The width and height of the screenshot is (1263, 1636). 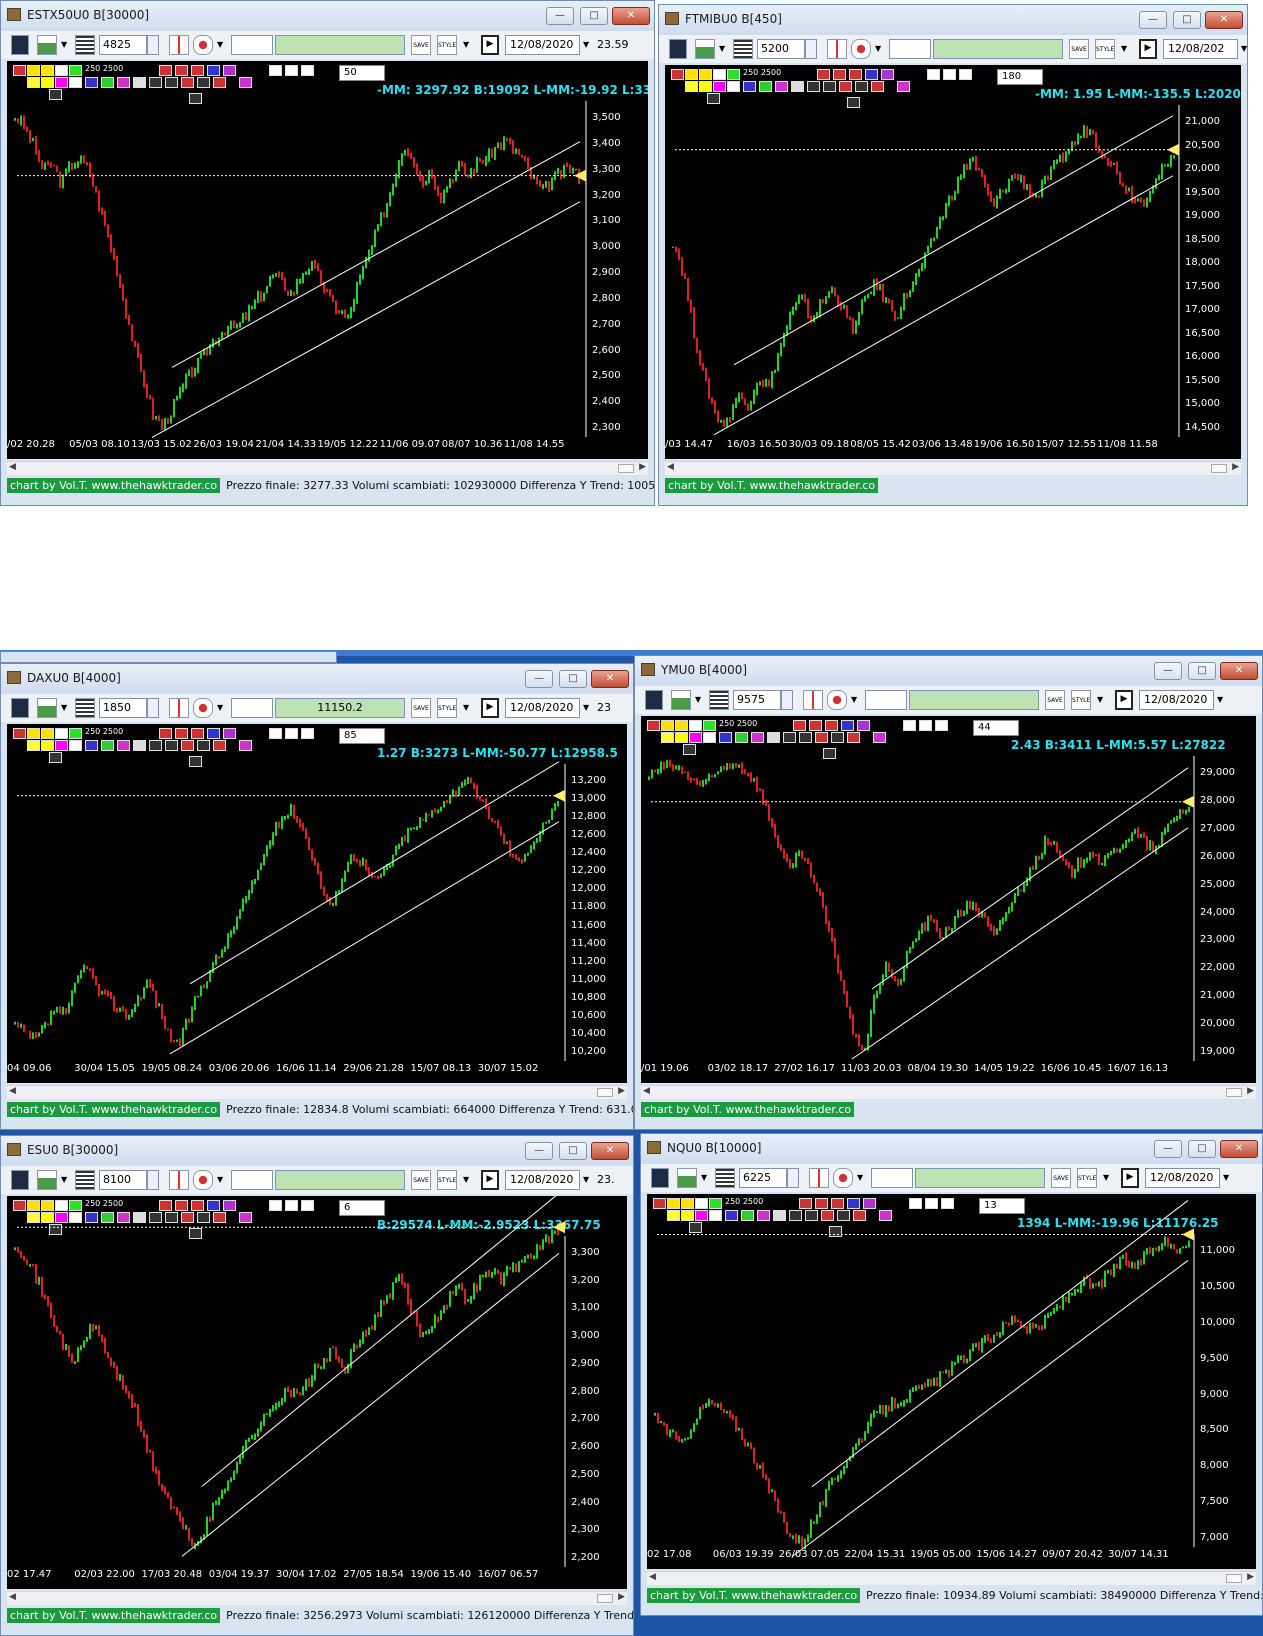 What do you see at coordinates (55, 757) in the screenshot?
I see `sp-button` at bounding box center [55, 757].